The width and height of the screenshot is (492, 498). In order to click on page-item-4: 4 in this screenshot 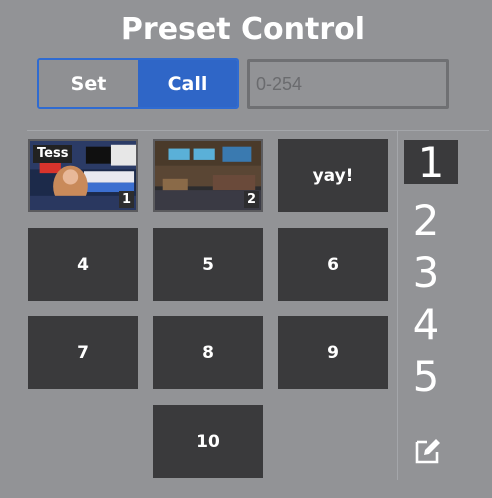, I will do `click(426, 325)`.